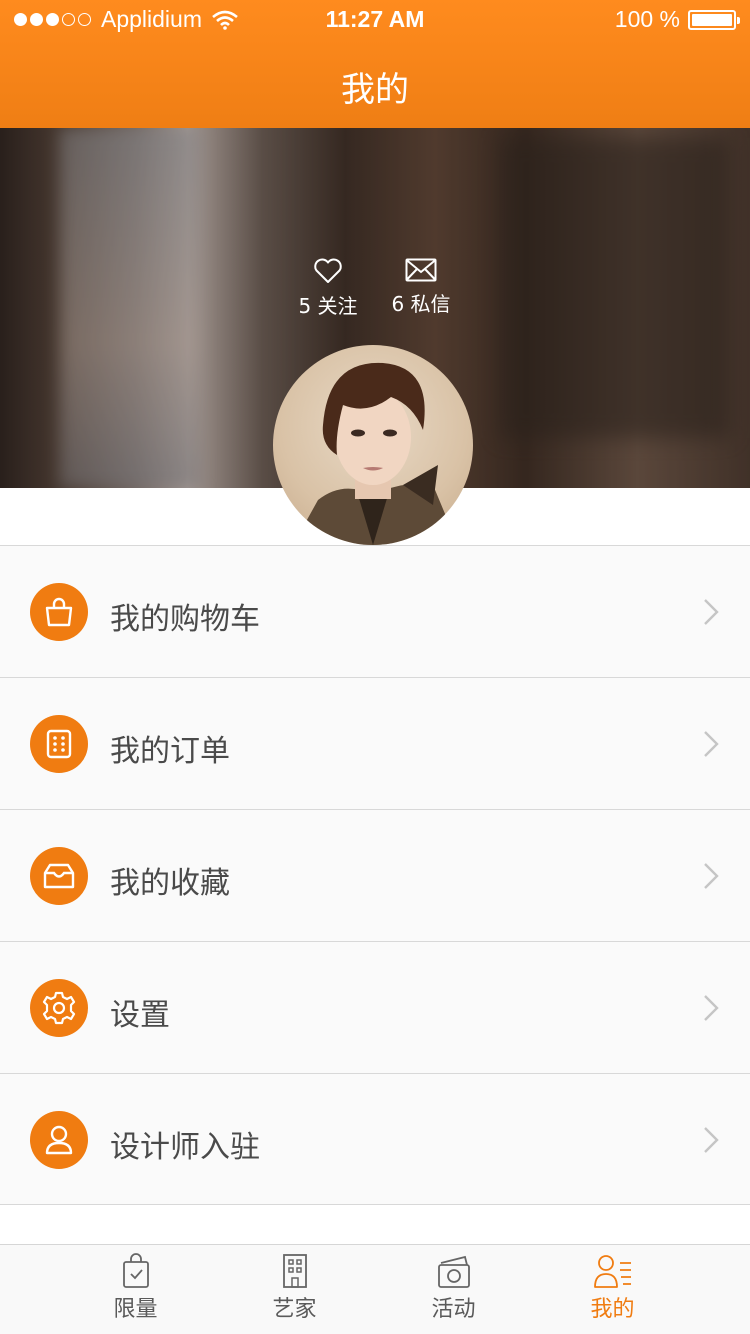 The image size is (750, 1334). I want to click on message-label: 私信, so click(430, 304).